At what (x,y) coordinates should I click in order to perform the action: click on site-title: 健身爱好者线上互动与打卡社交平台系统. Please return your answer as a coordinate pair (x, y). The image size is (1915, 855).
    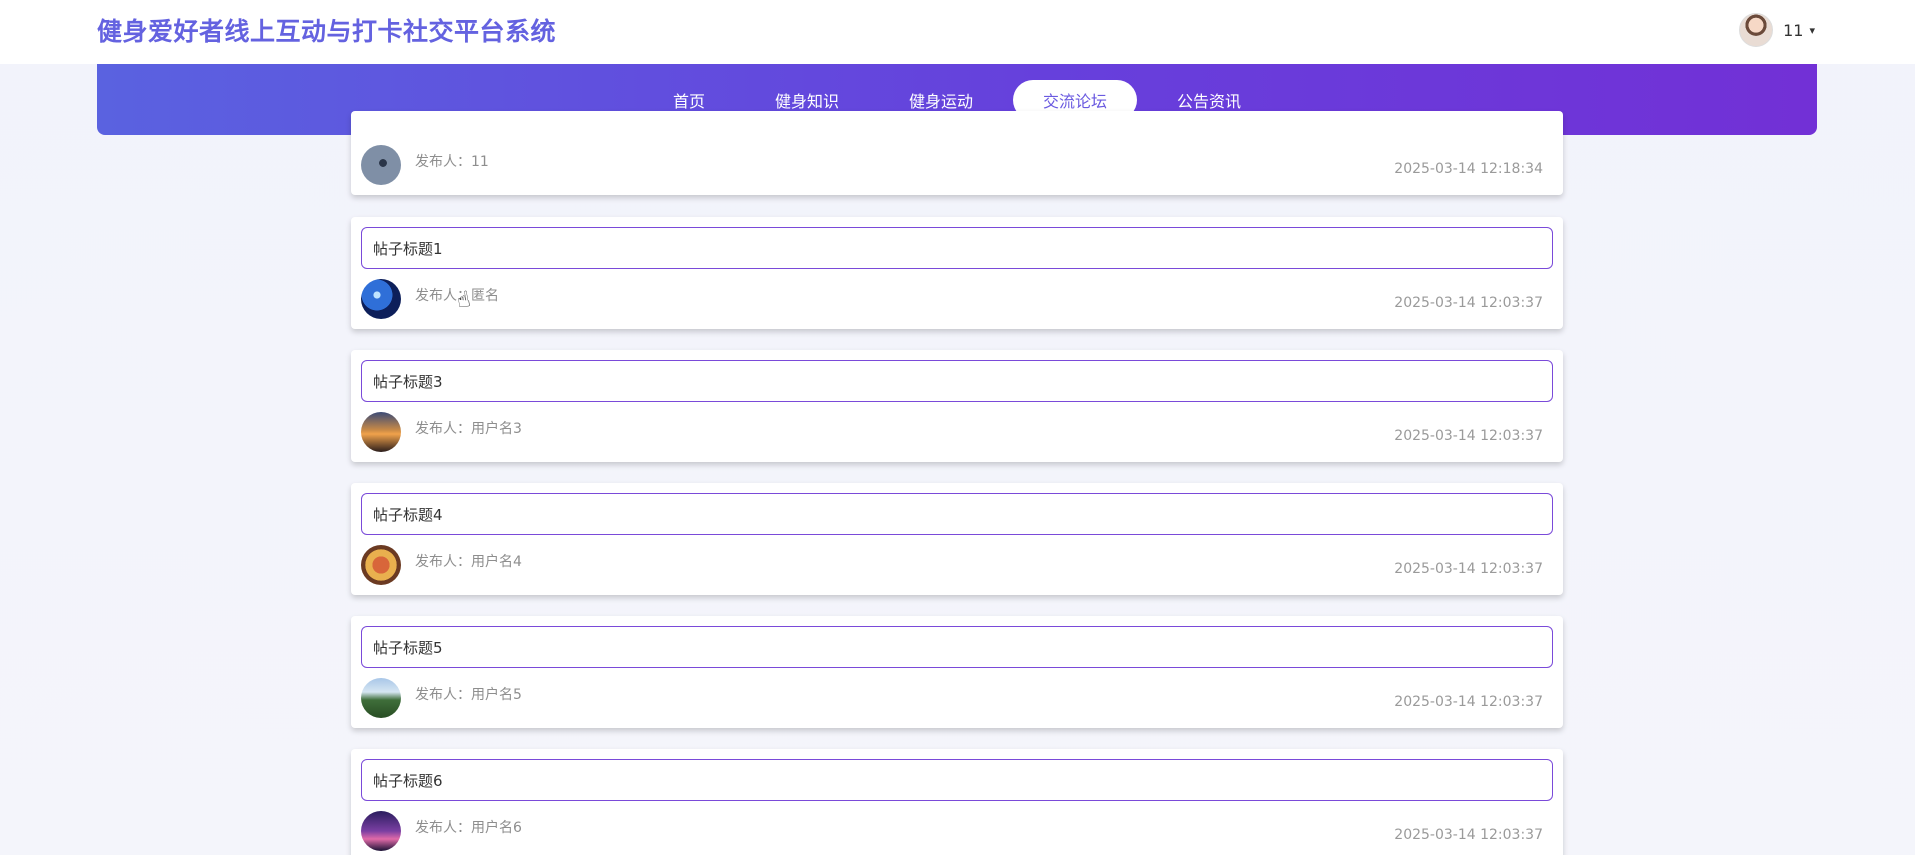
    Looking at the image, I should click on (327, 31).